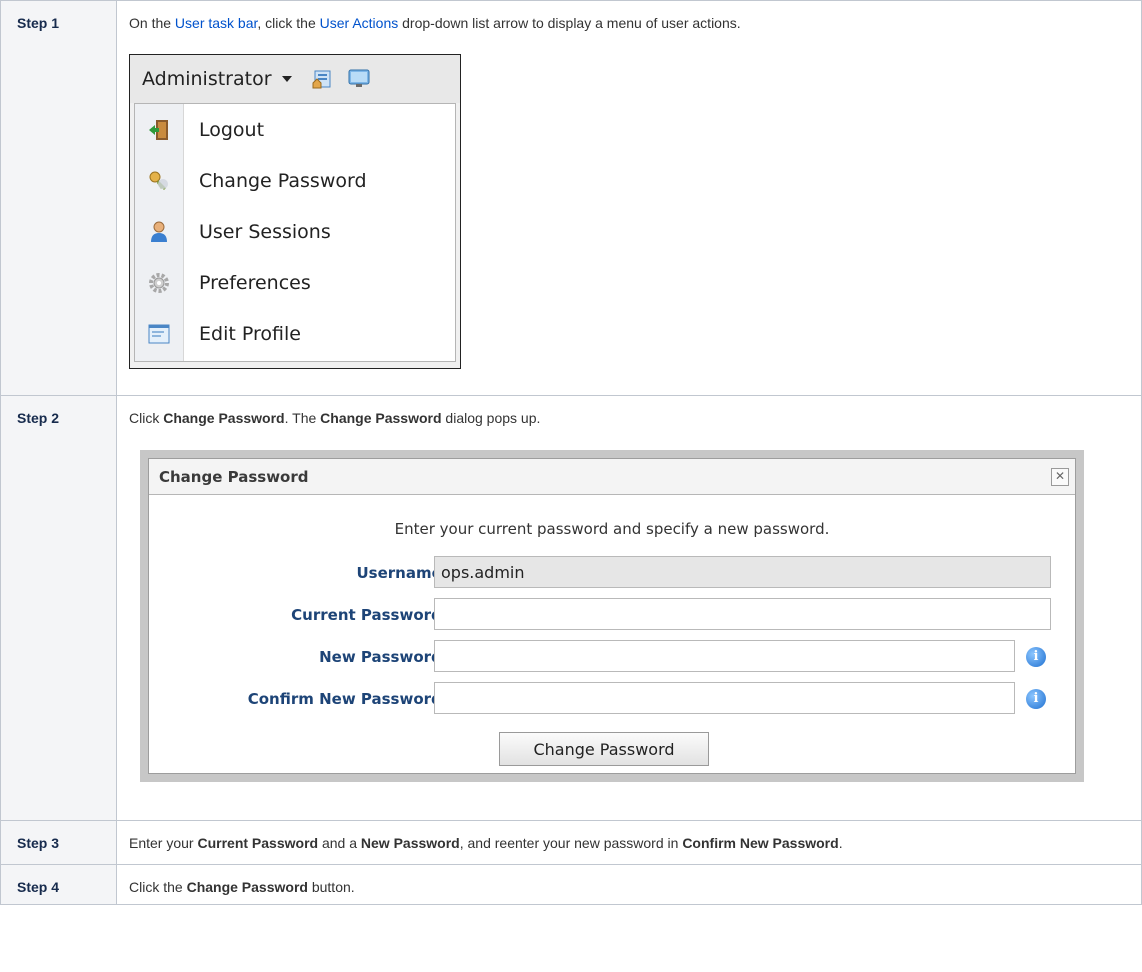 The height and width of the screenshot is (972, 1142). Describe the element at coordinates (232, 129) in the screenshot. I see `menu-item-label: Logout` at that location.